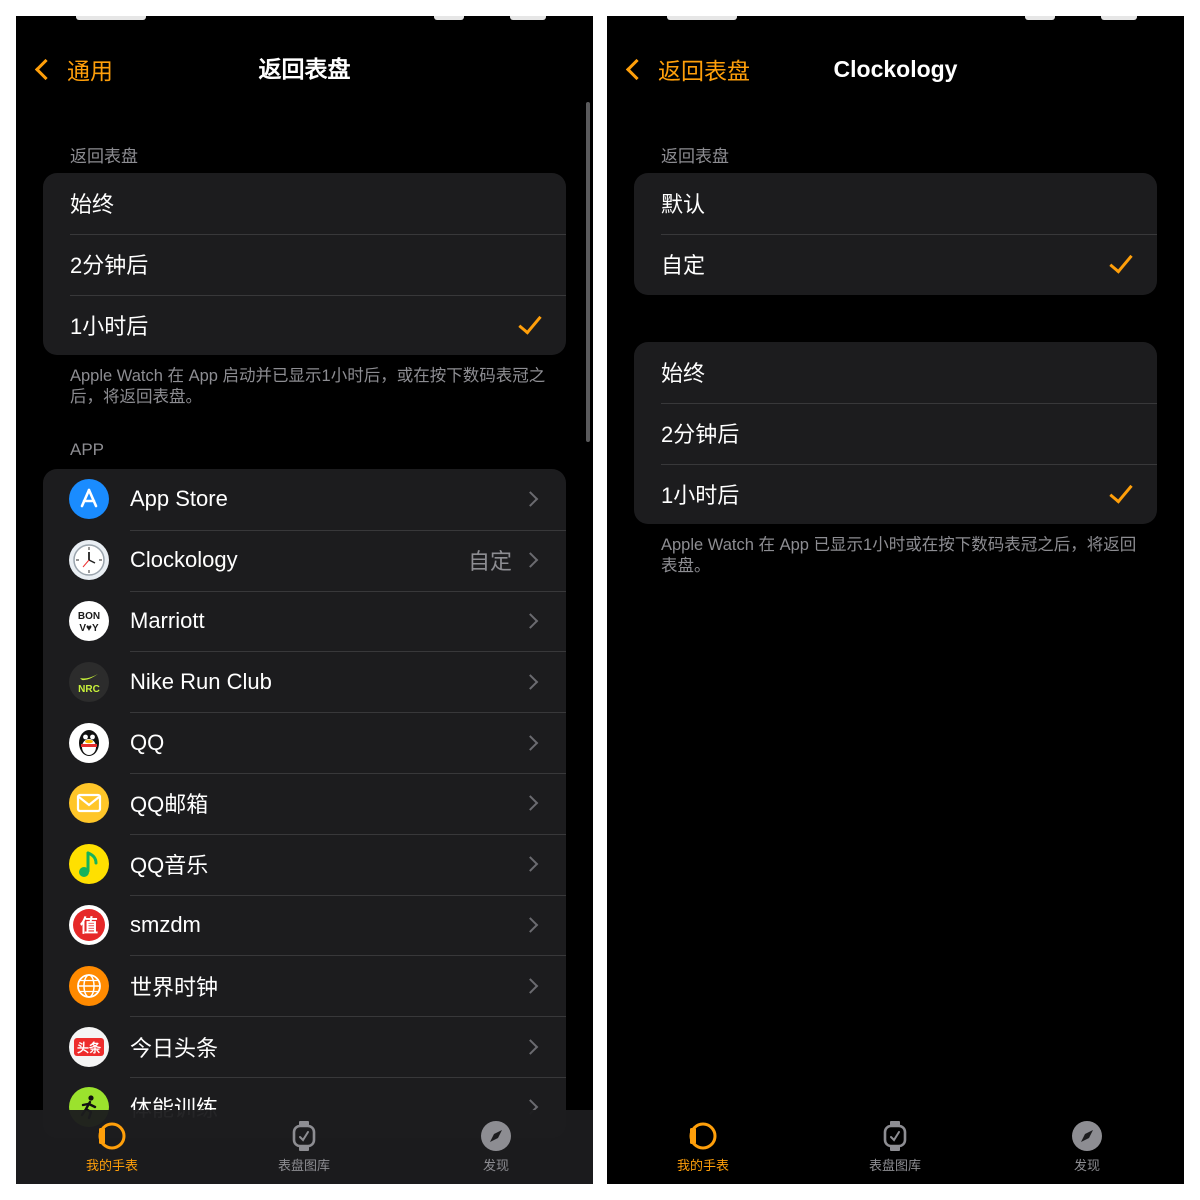 This screenshot has height=1200, width=1200. Describe the element at coordinates (89, 803) in the screenshot. I see `qq-mail-icon` at that location.